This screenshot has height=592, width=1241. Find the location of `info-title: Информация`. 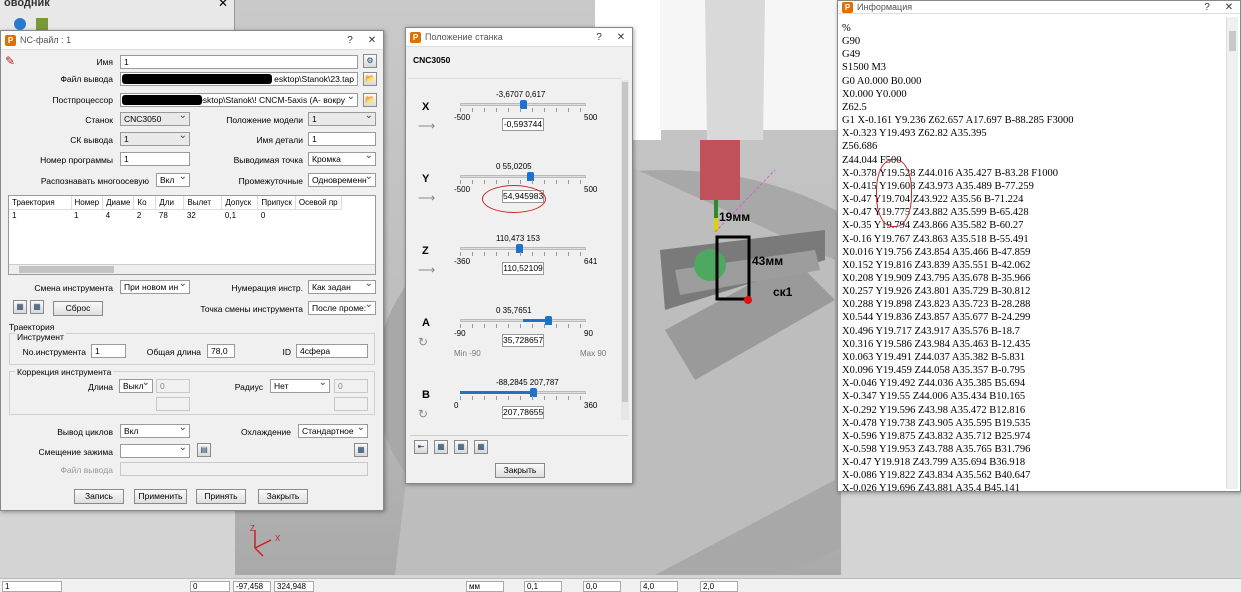

info-title: Информация is located at coordinates (885, 7).